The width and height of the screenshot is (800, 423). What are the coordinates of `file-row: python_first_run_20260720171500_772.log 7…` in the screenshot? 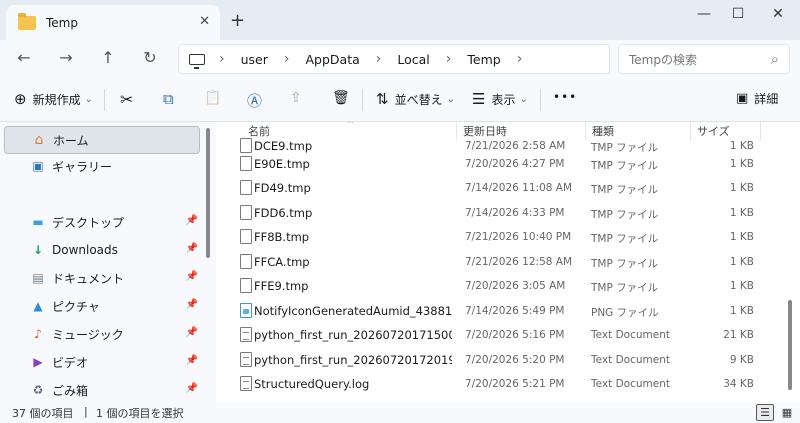 It's located at (496, 335).